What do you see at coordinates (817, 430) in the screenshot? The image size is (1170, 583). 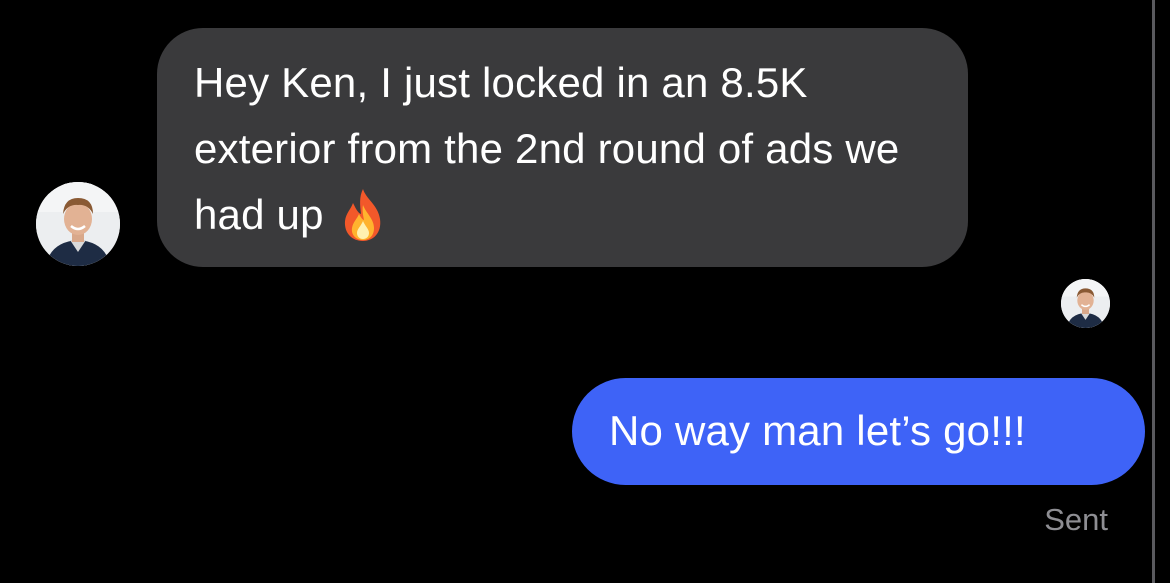 I see `outgoing-message-text: No way man let’s go!!!` at bounding box center [817, 430].